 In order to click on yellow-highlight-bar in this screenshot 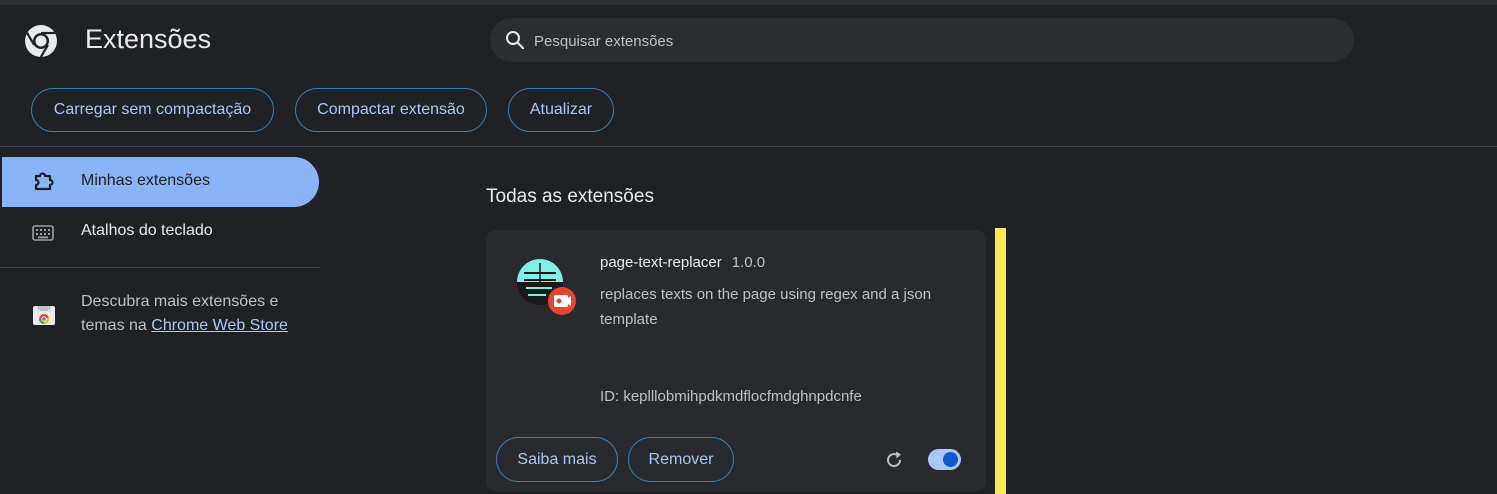, I will do `click(1000, 361)`.